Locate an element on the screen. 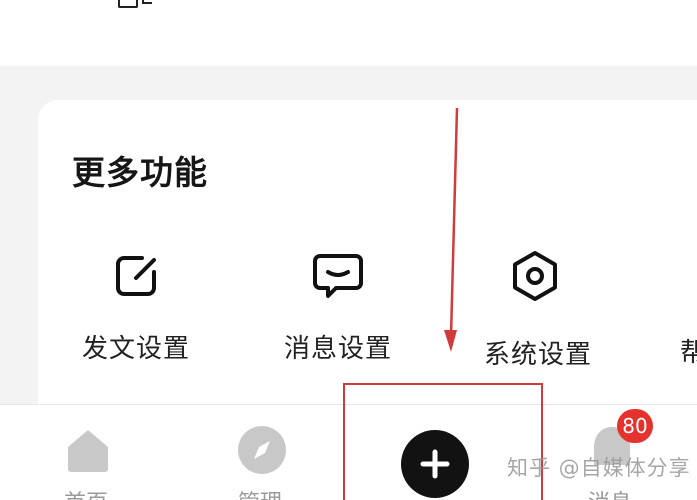  nav-item-manage: 管理 is located at coordinates (262, 452).